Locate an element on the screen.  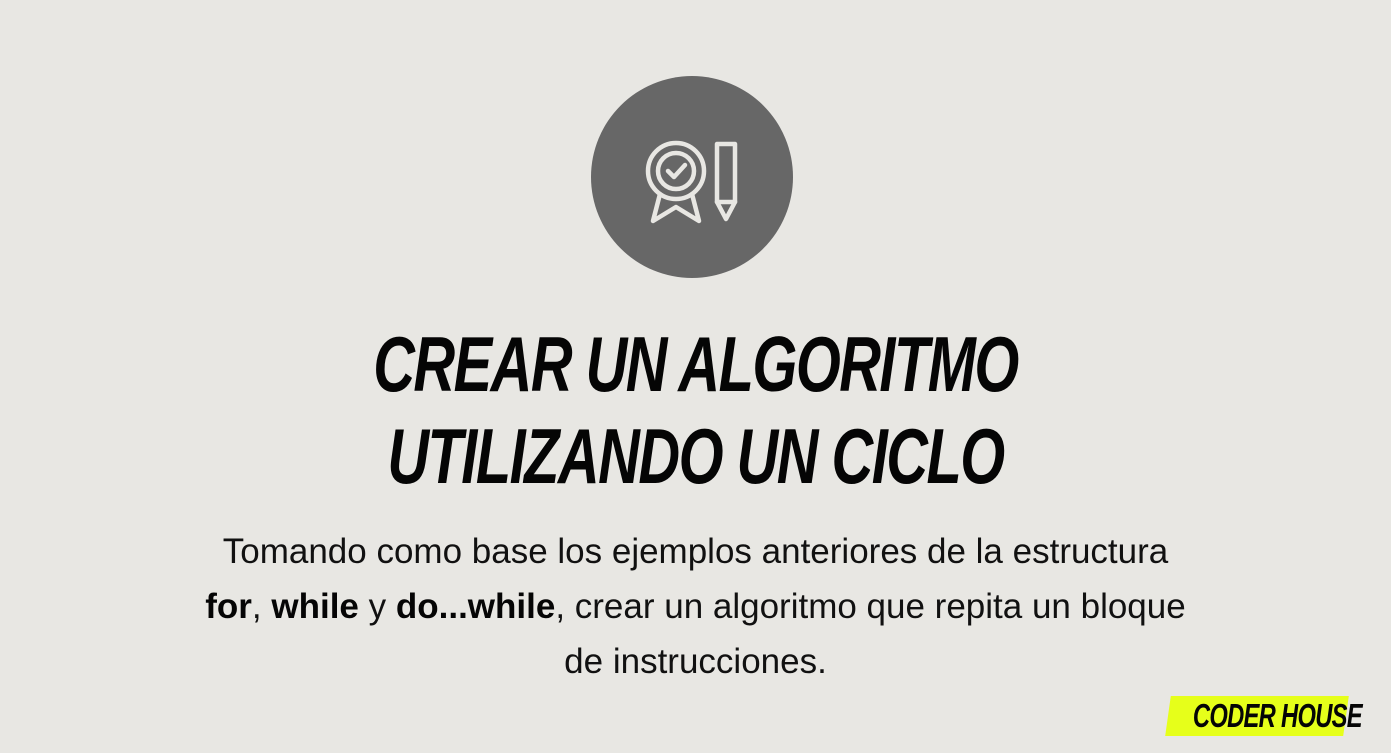
award-ribbon-pencil-icon is located at coordinates (691, 182).